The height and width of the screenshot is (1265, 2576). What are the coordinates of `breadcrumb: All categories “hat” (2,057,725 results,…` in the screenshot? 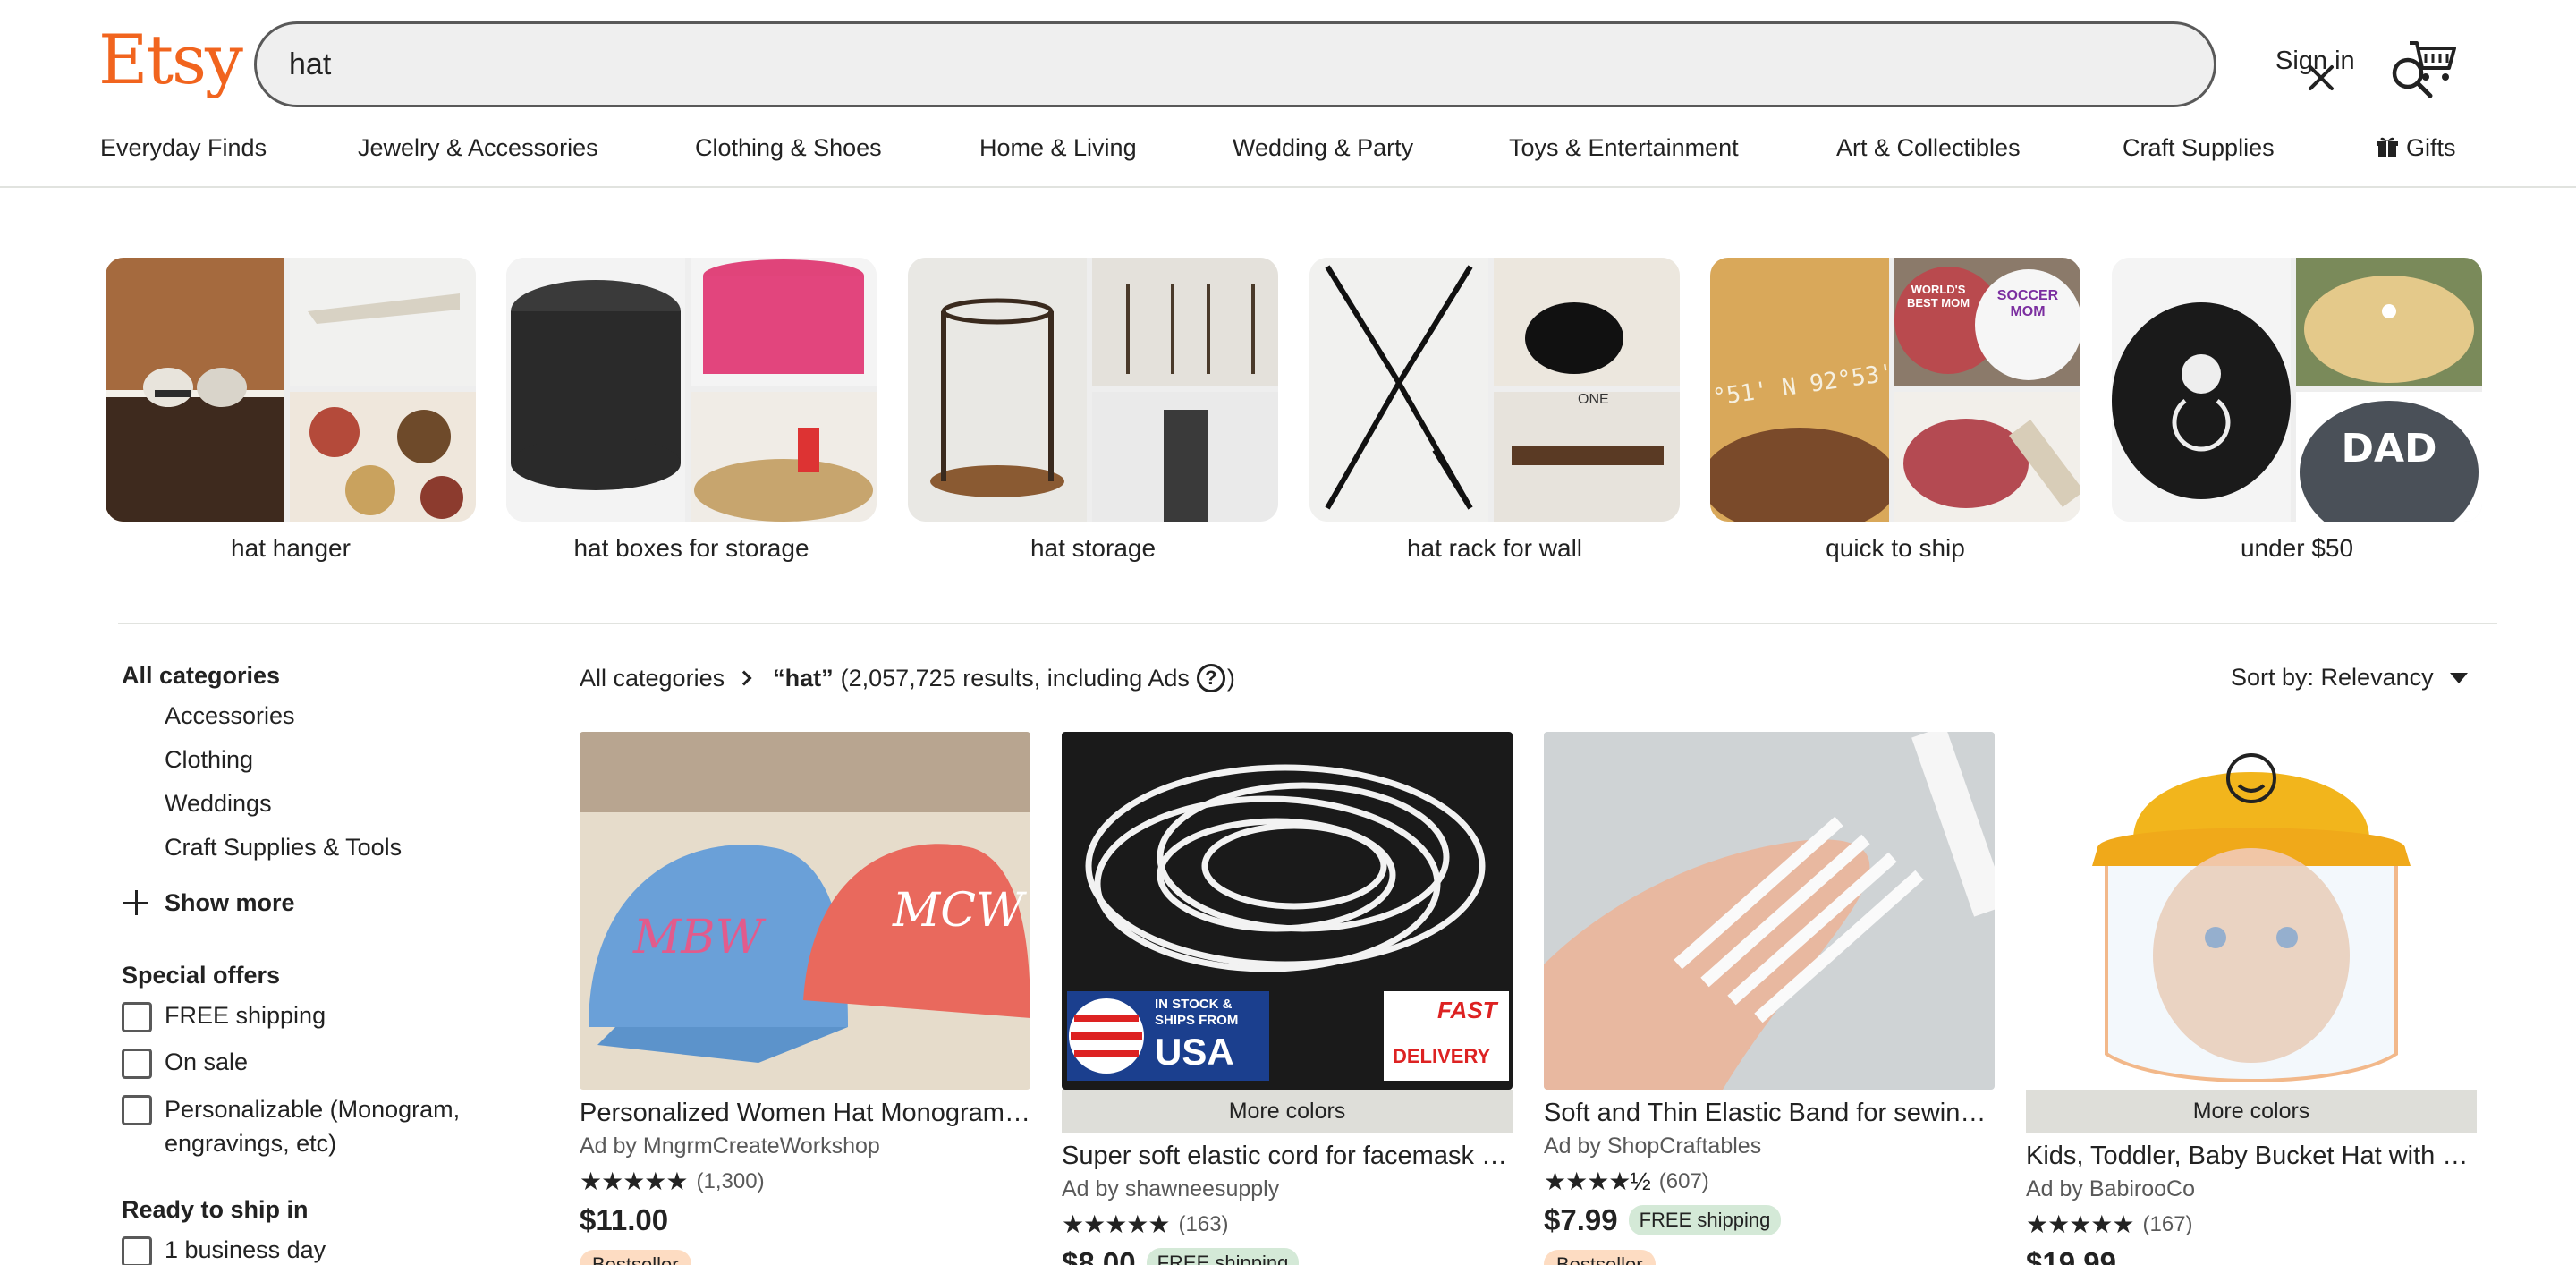 It's located at (907, 678).